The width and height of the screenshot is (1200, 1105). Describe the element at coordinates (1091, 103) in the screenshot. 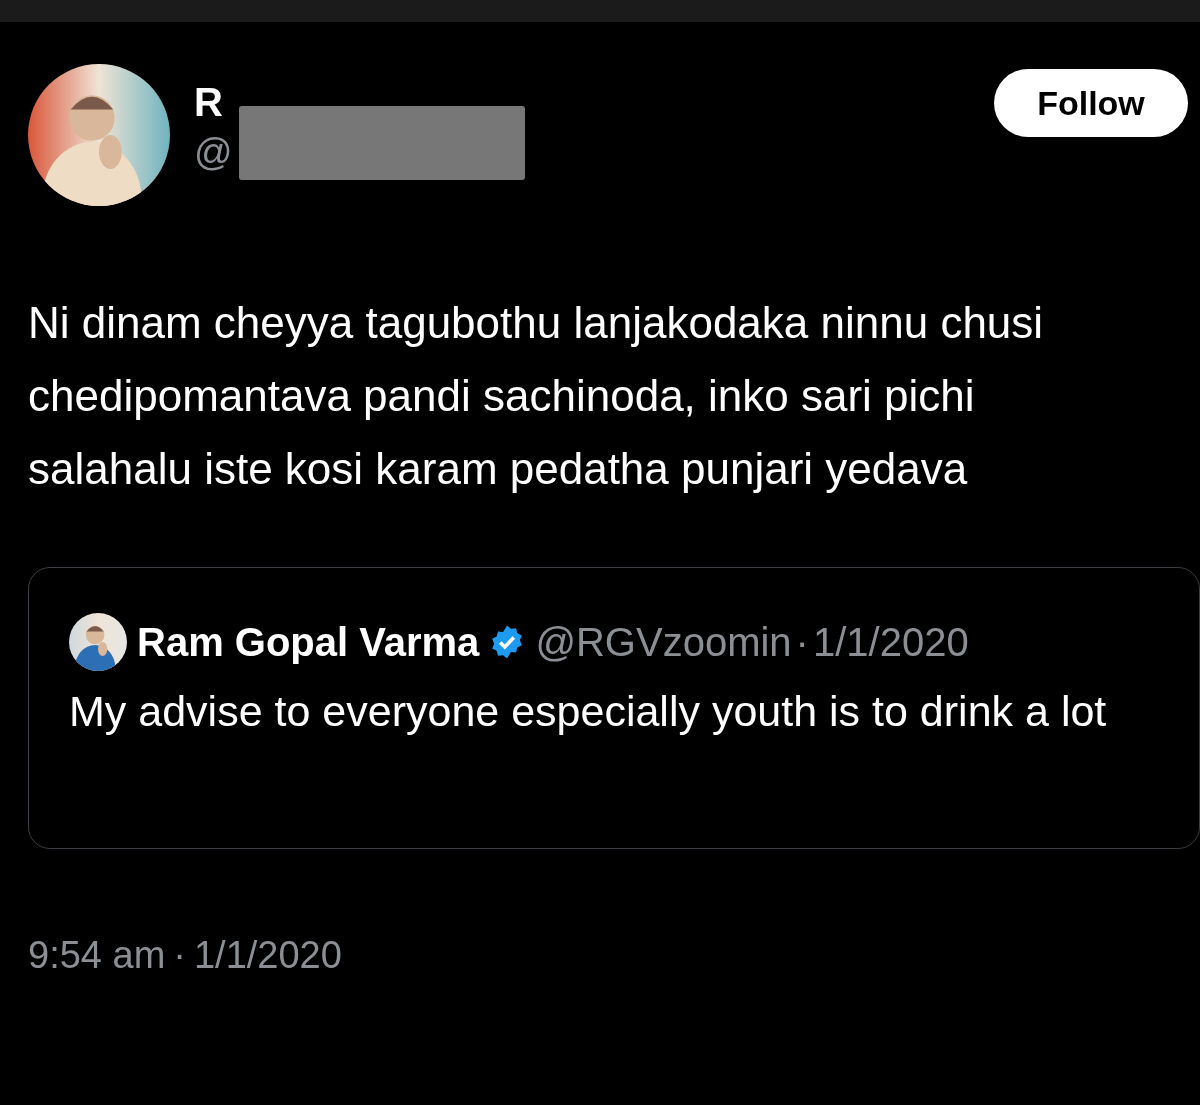

I see `follow-button: Follow` at that location.